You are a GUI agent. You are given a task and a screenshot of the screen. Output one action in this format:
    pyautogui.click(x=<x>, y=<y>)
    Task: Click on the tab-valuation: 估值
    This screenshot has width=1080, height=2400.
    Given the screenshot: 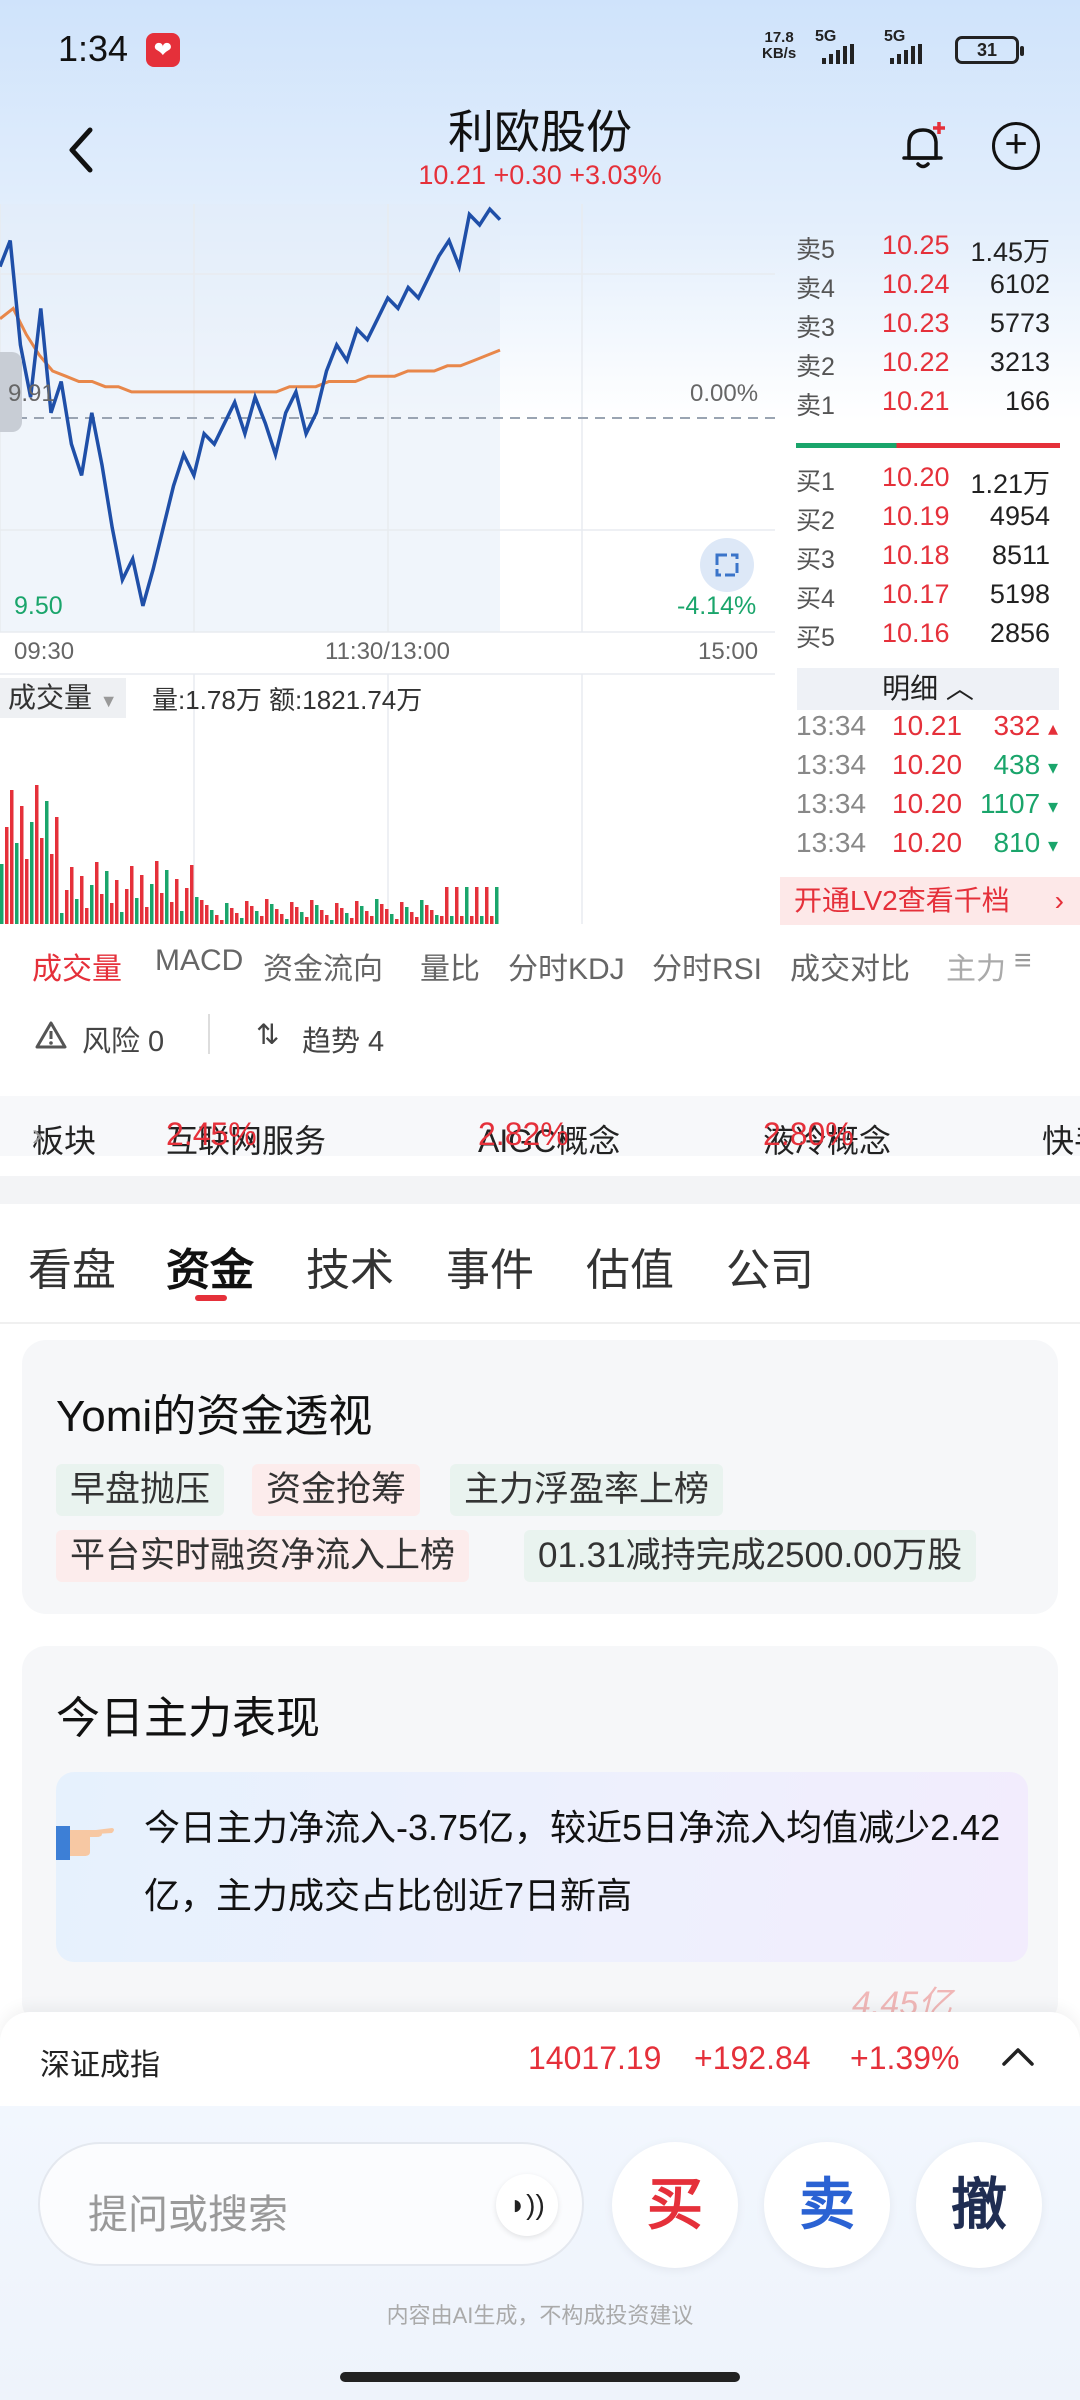 What is the action you would take?
    pyautogui.click(x=630, y=1266)
    